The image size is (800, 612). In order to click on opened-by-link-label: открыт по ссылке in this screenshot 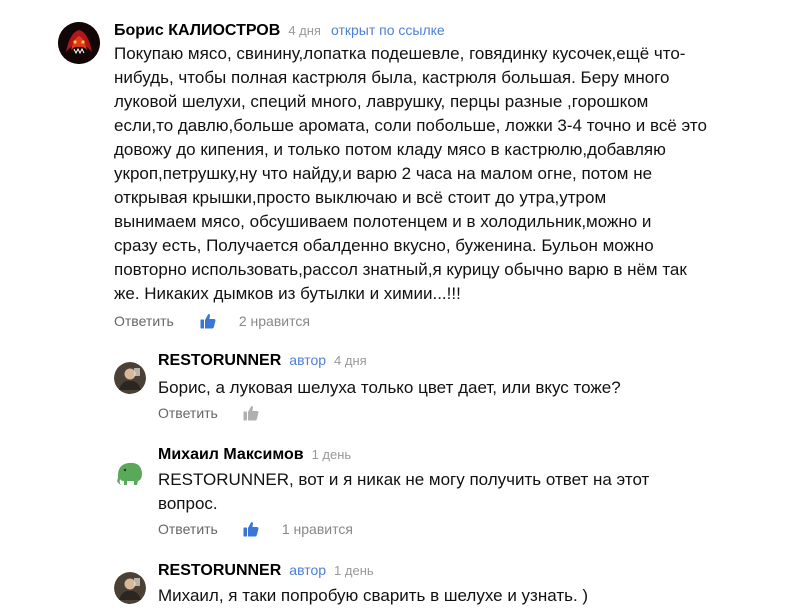, I will do `click(388, 30)`.